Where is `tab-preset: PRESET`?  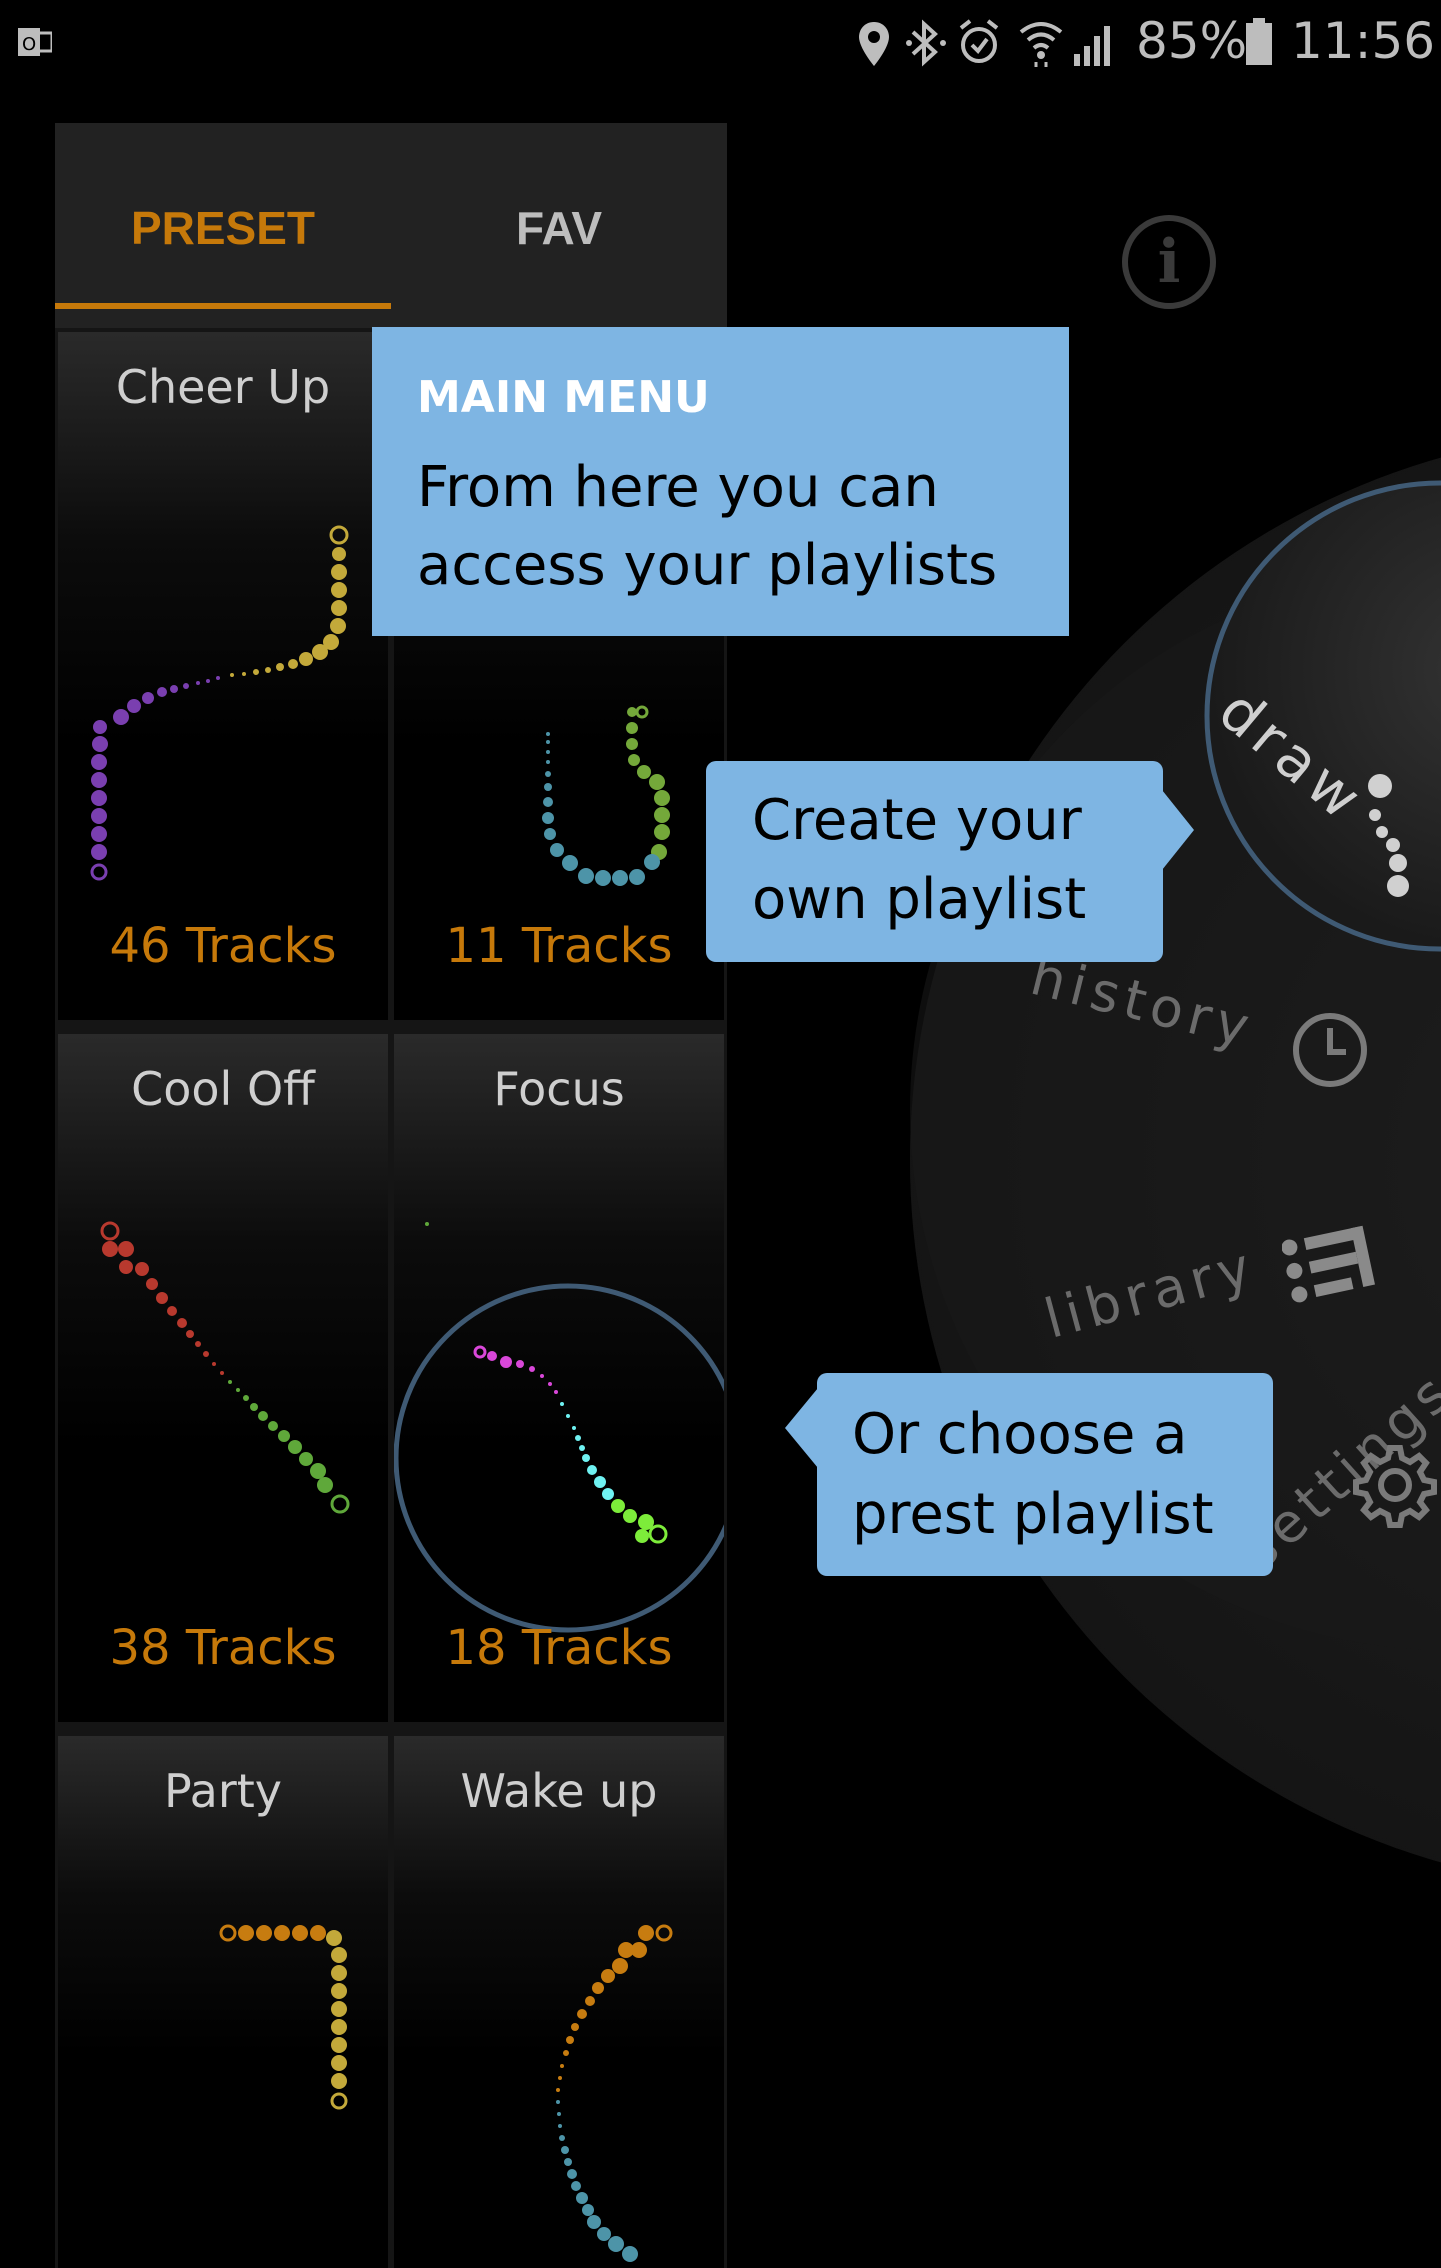
tab-preset: PRESET is located at coordinates (223, 225).